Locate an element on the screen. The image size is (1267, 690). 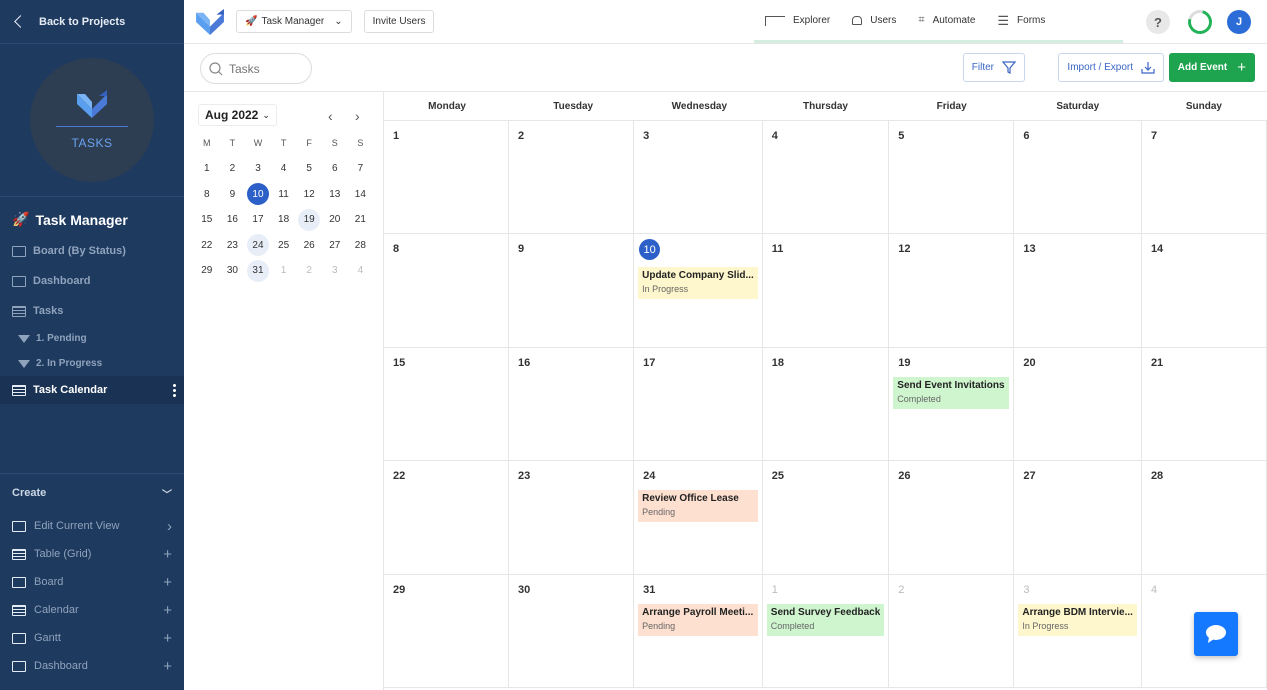
tab-explorer: Explorer is located at coordinates (797, 20).